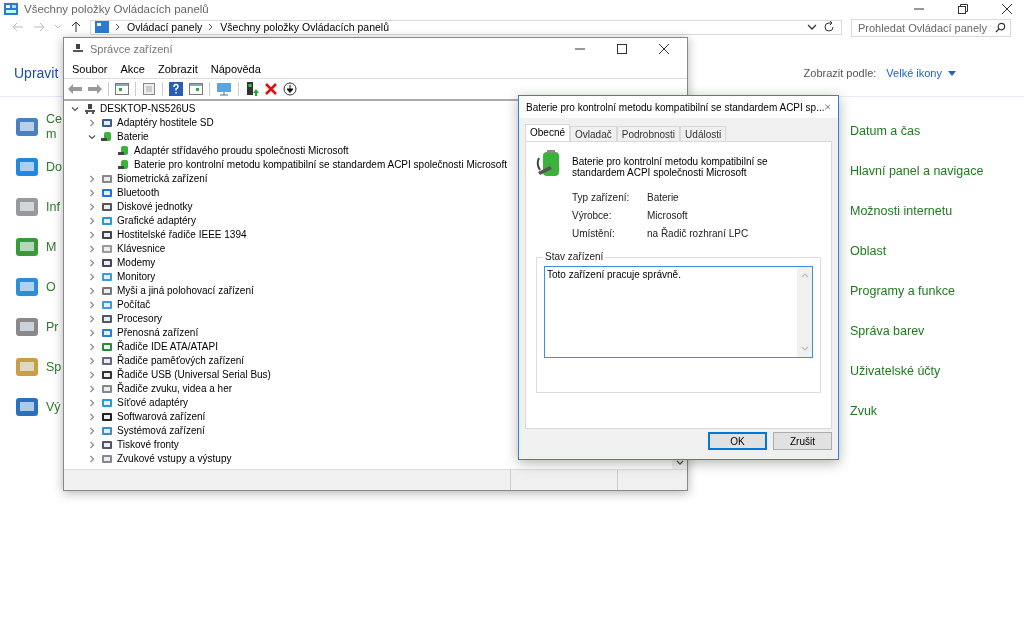 This screenshot has height=640, width=1024. I want to click on tree-item: Zvukové vstupy a výstupy, so click(174, 459).